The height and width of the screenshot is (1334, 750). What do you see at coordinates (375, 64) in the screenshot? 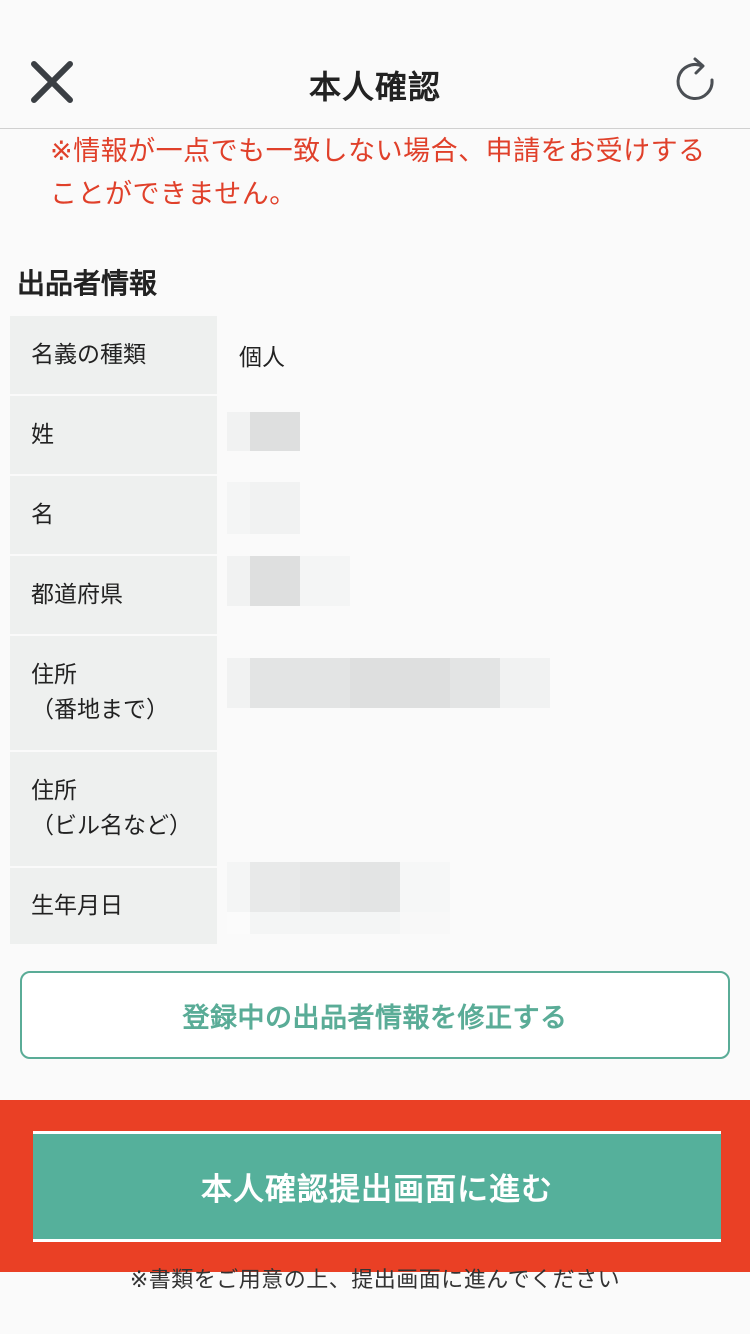
I see `app-header: 本人確認` at bounding box center [375, 64].